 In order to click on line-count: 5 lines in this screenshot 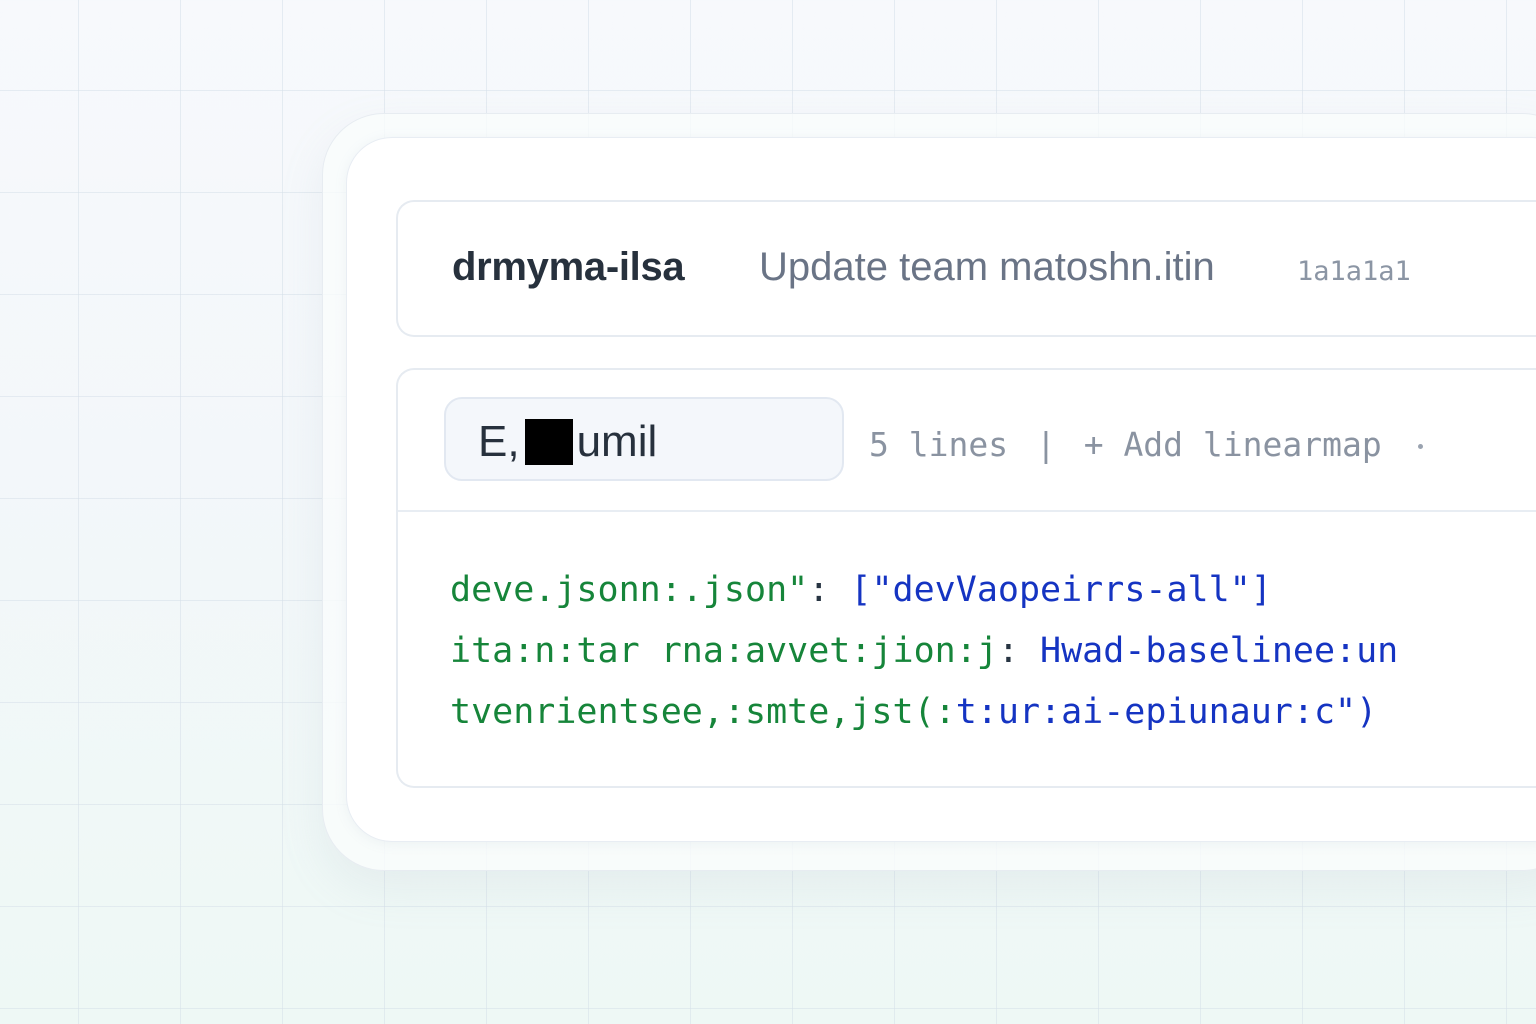, I will do `click(939, 444)`.